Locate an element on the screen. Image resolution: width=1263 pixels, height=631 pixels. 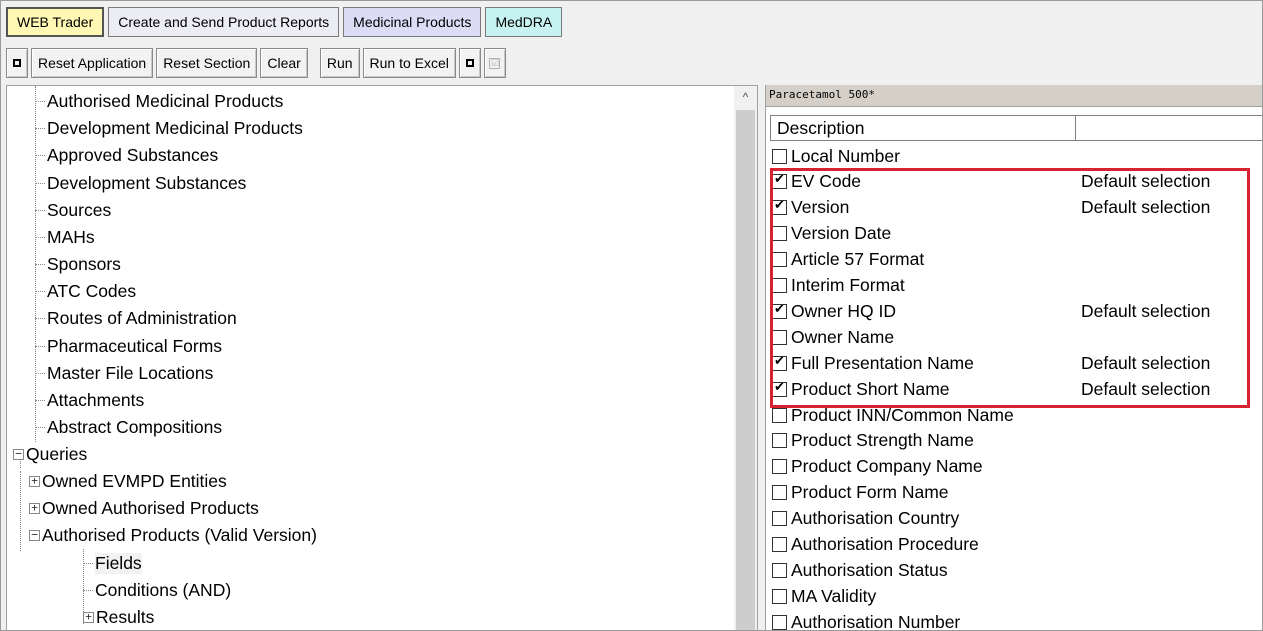
tree-guide-line is located at coordinates (20, 511).